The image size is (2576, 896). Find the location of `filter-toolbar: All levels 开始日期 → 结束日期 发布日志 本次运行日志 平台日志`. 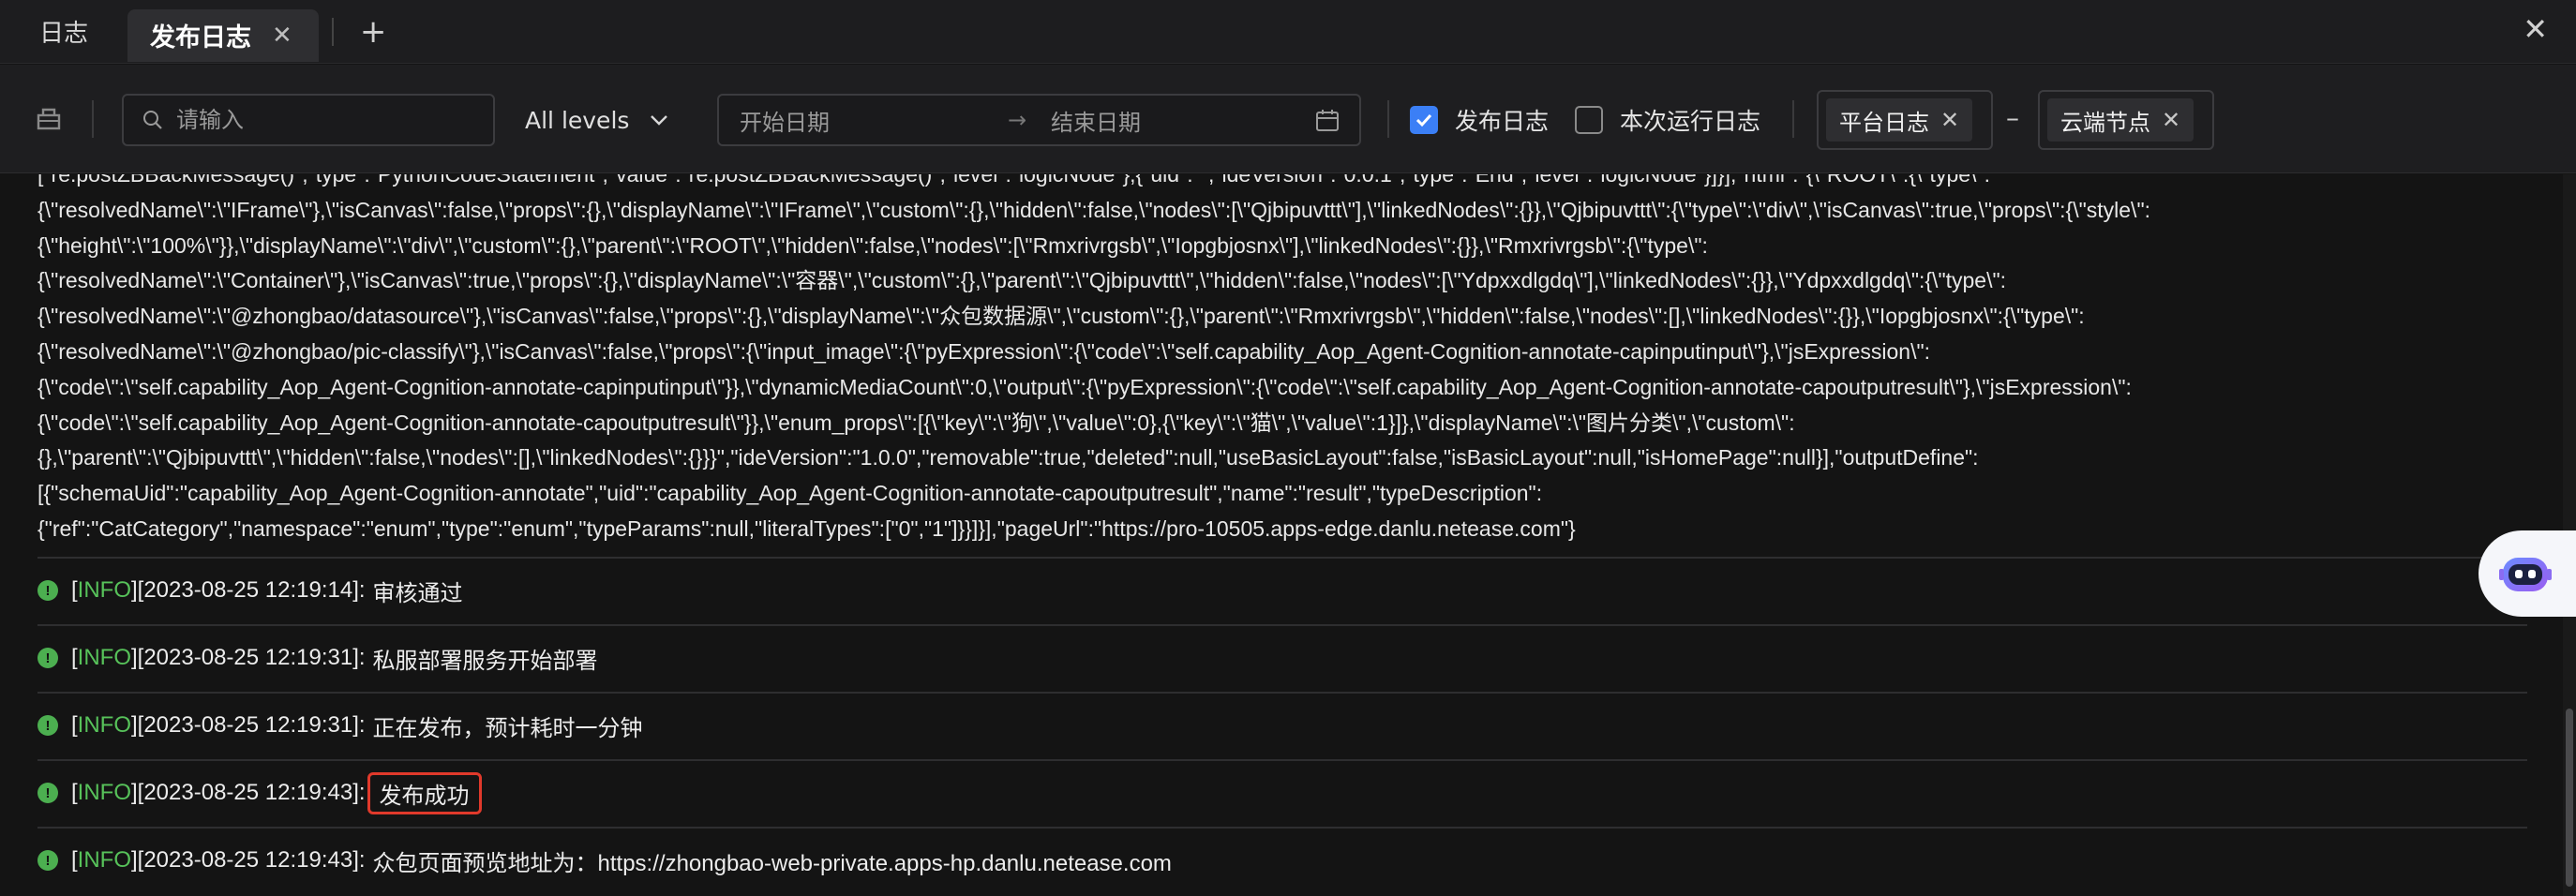

filter-toolbar: All levels 开始日期 → 结束日期 发布日志 本次运行日志 平台日志 is located at coordinates (1288, 119).